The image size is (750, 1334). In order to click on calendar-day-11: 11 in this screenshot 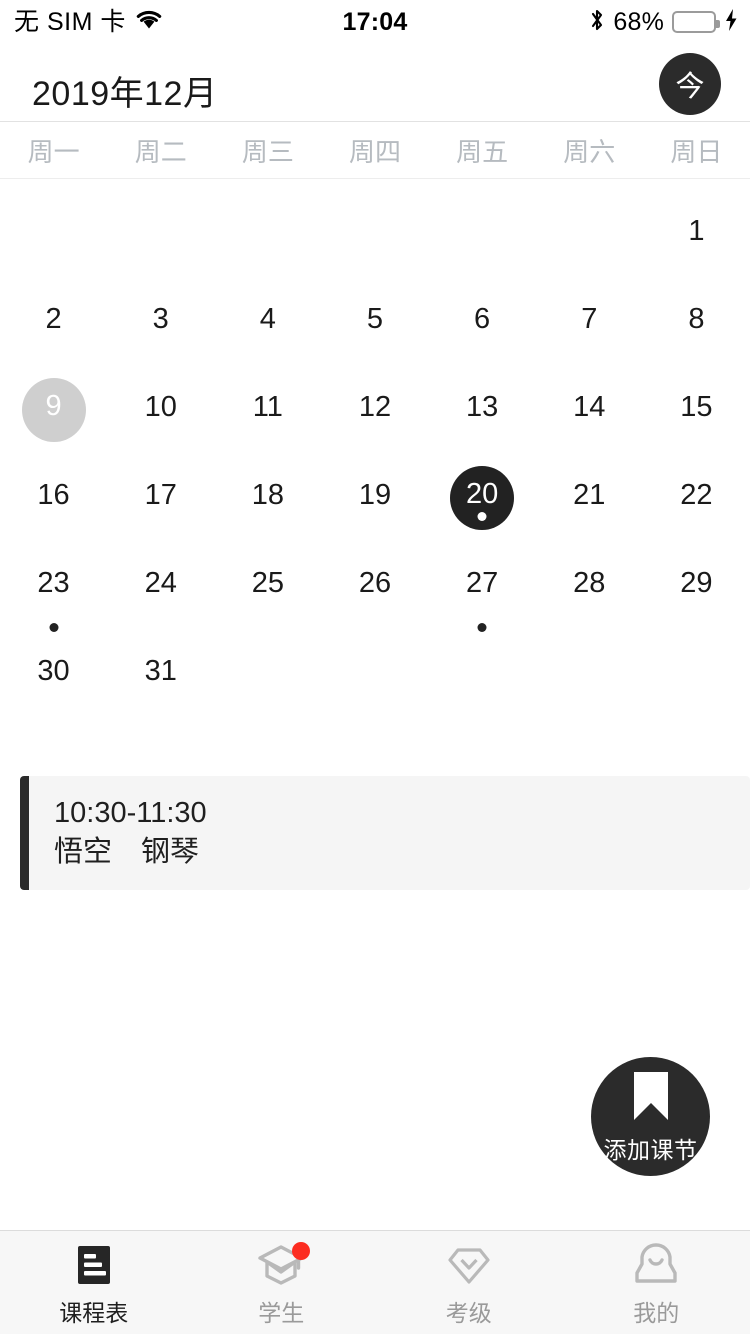, I will do `click(268, 410)`.